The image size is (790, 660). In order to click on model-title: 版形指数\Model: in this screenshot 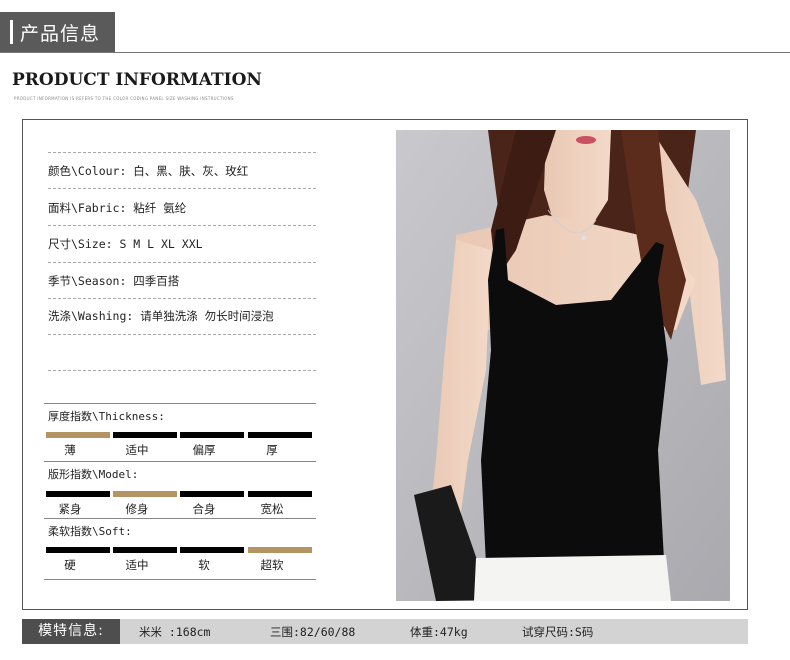, I will do `click(93, 474)`.